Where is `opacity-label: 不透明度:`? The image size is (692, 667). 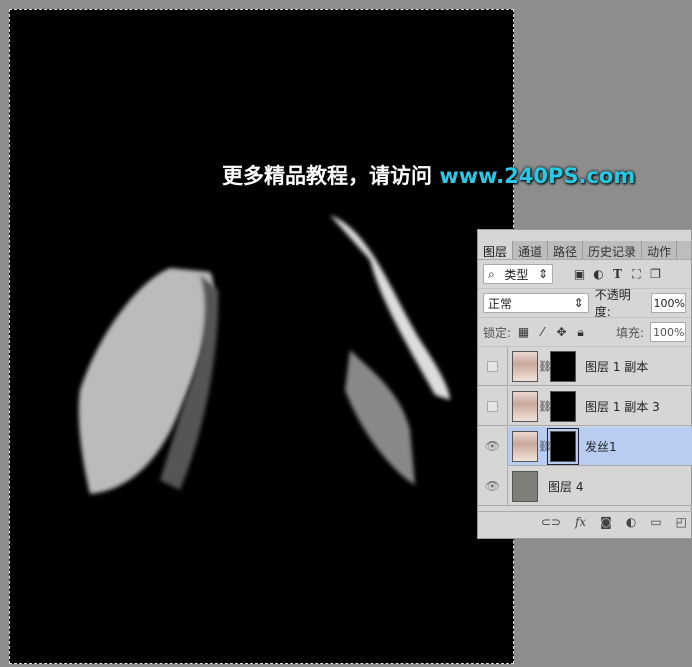
opacity-label: 不透明度: is located at coordinates (612, 303).